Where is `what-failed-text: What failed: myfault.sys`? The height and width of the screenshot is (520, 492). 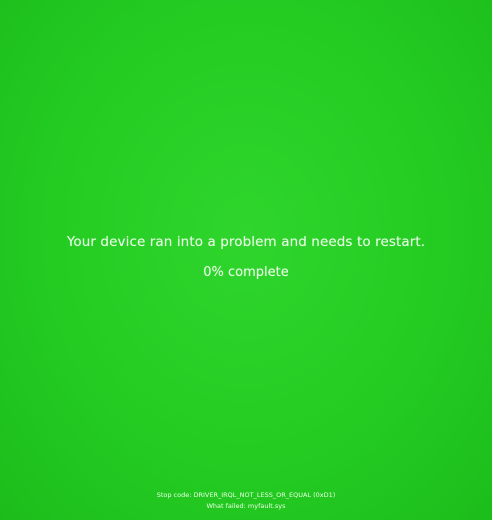
what-failed-text: What failed: myfault.sys is located at coordinates (246, 506).